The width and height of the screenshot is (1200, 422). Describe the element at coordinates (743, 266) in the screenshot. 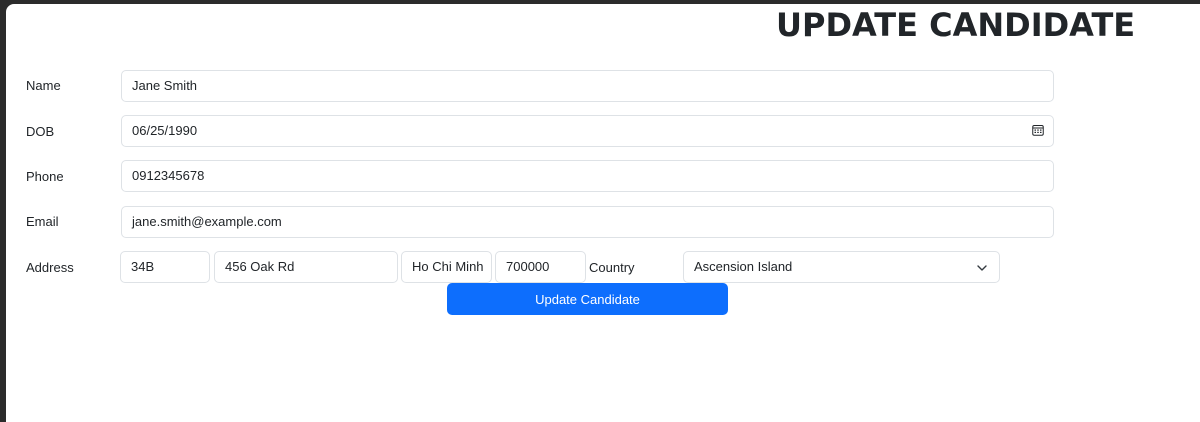

I see `country-selected-value: Ascension Island` at that location.